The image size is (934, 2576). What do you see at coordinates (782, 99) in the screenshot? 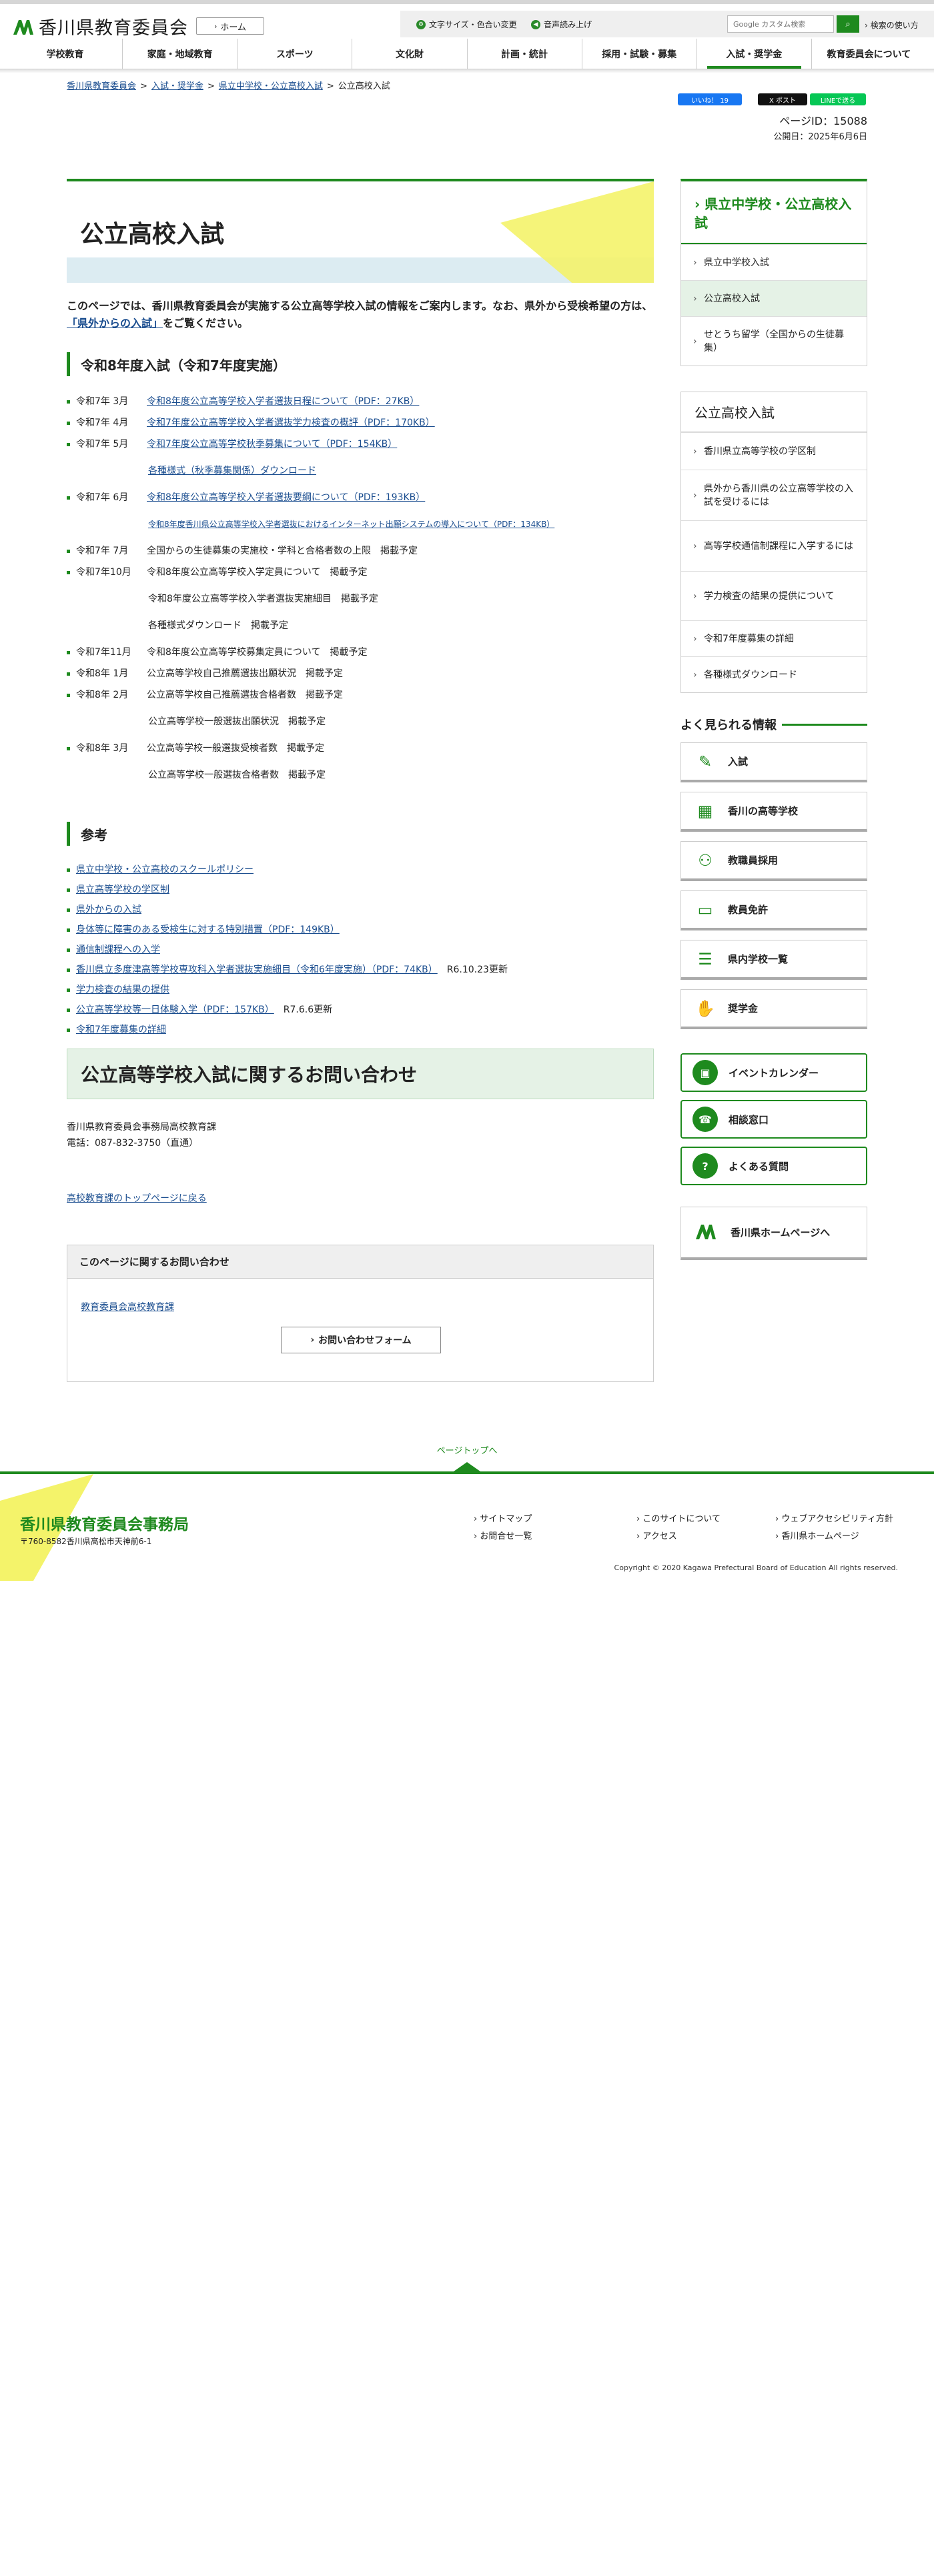
I see `x-post-button: X ポスト` at bounding box center [782, 99].